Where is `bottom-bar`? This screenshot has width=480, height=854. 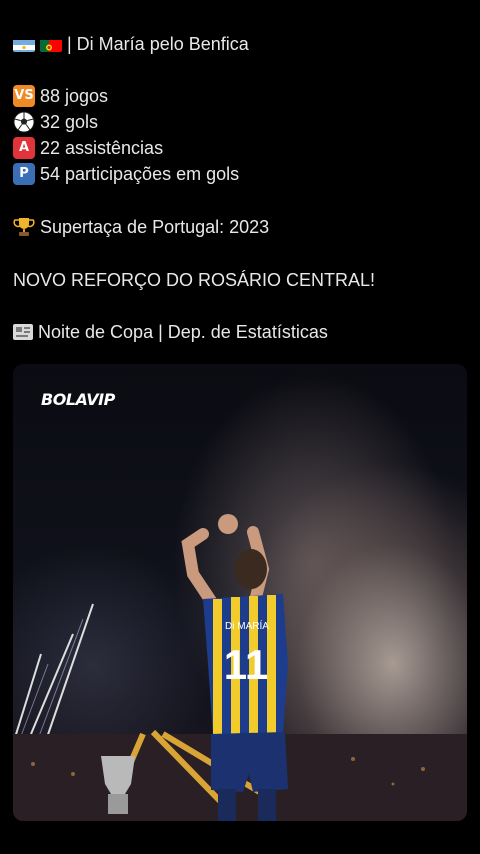
bottom-bar is located at coordinates (240, 837).